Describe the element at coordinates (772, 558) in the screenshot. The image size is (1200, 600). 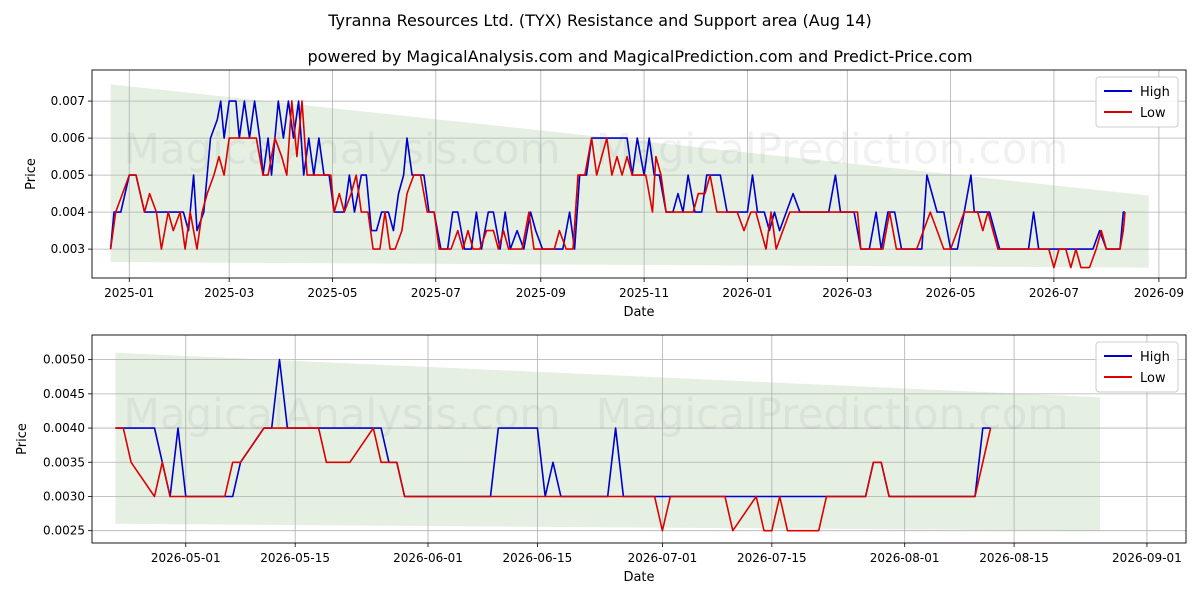
I see `x-tick-label: 2026-07-15` at that location.